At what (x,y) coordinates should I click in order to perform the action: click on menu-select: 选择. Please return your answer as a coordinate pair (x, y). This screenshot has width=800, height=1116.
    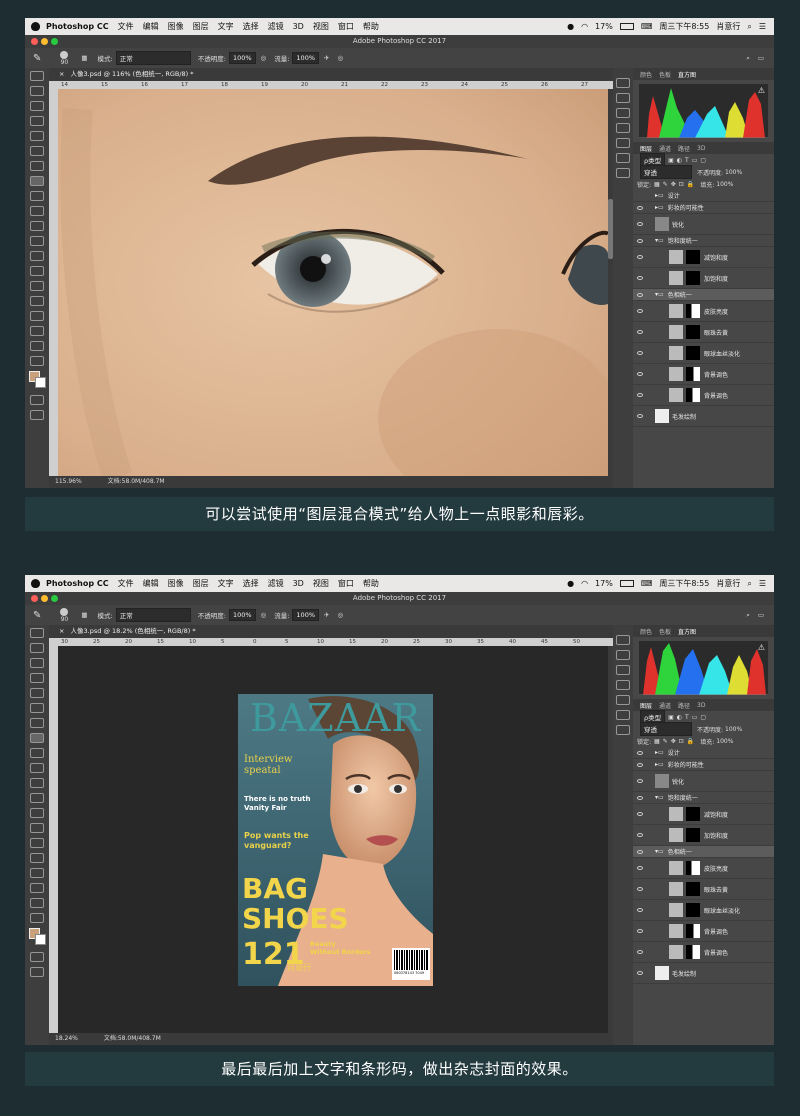
    Looking at the image, I should click on (251, 583).